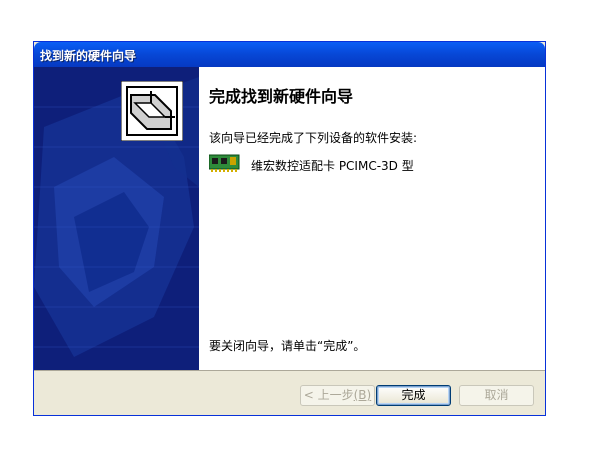  What do you see at coordinates (287, 346) in the screenshot?
I see `close-hint: 要关闭向导，请单击“完成”。` at bounding box center [287, 346].